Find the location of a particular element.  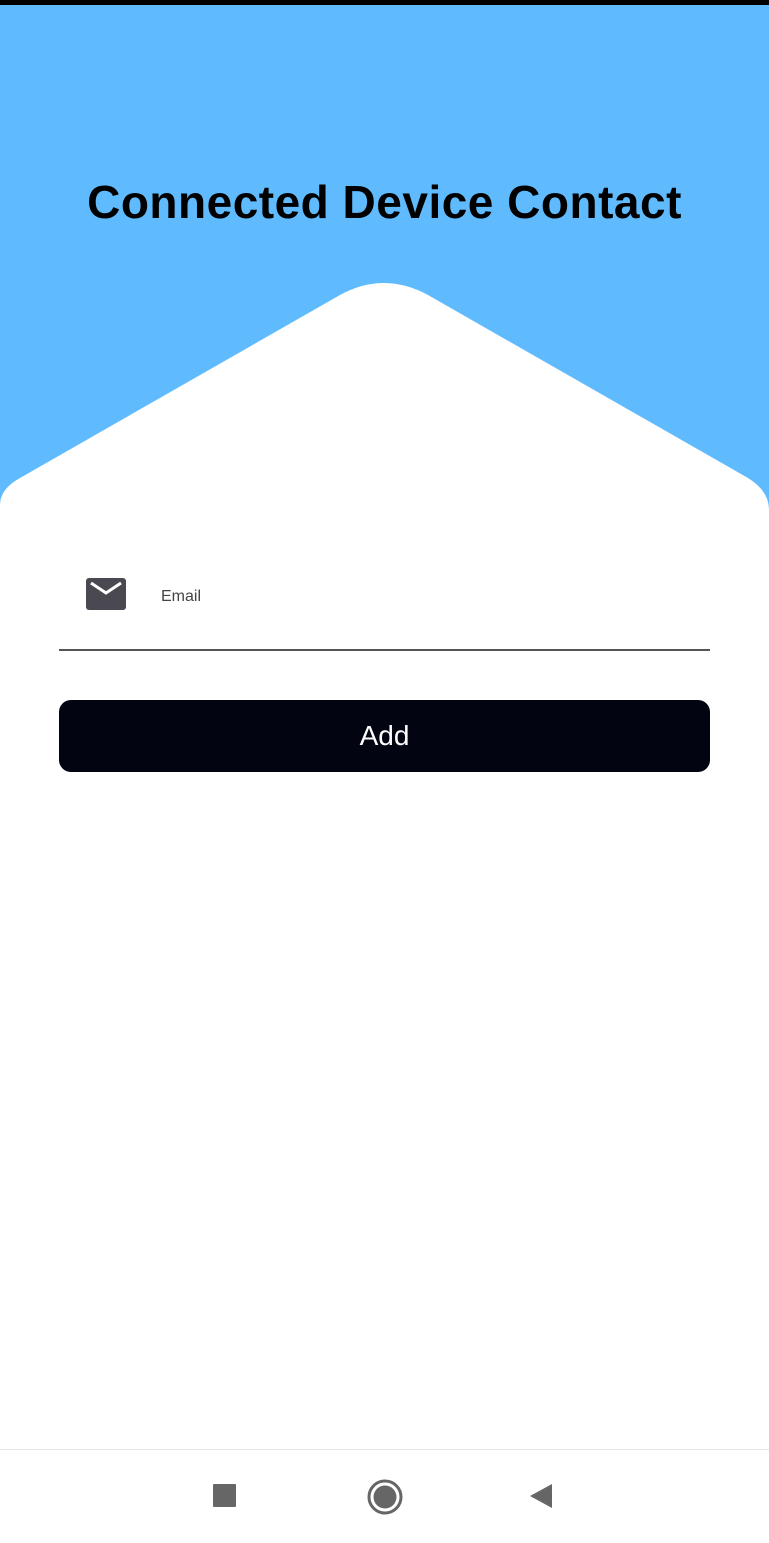

email-field is located at coordinates (384, 605).